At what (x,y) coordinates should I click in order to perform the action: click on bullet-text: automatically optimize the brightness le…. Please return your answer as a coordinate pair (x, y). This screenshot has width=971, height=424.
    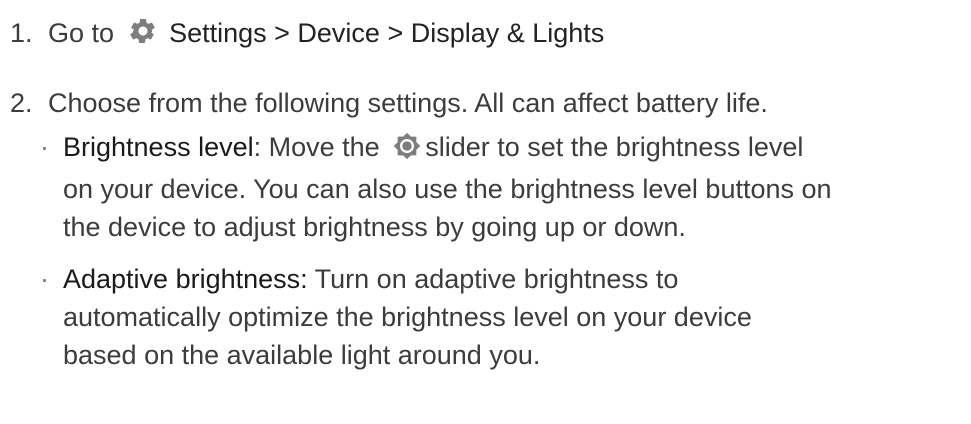
    Looking at the image, I should click on (407, 317).